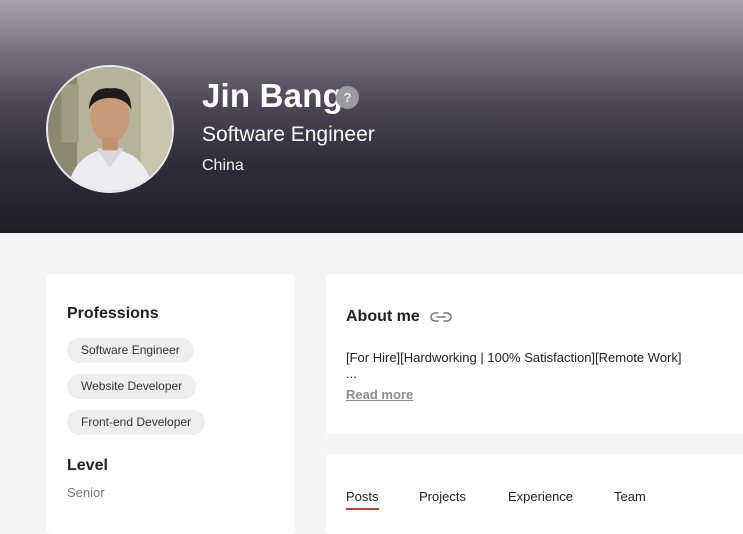 The height and width of the screenshot is (534, 743). Describe the element at coordinates (272, 95) in the screenshot. I see `profile-name: Jin Bang` at that location.